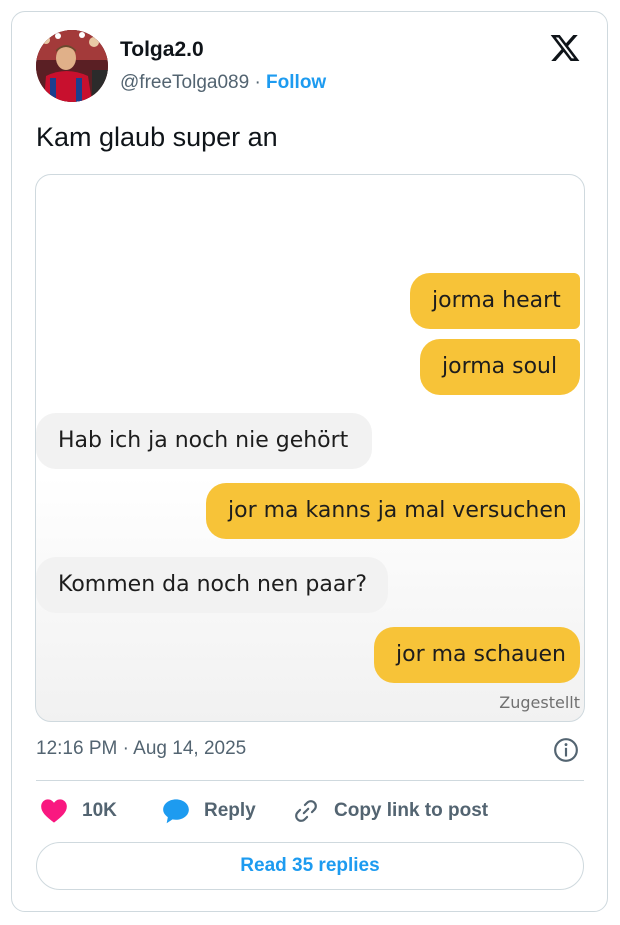  Describe the element at coordinates (184, 82) in the screenshot. I see `author-handle: @freeTolga089` at that location.